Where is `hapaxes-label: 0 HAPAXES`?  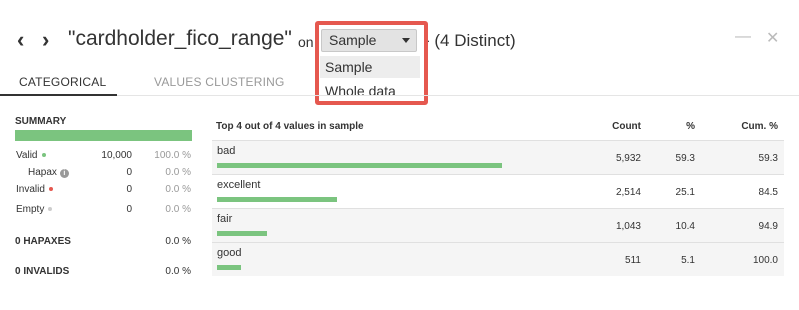
hapaxes-label: 0 HAPAXES is located at coordinates (43, 241).